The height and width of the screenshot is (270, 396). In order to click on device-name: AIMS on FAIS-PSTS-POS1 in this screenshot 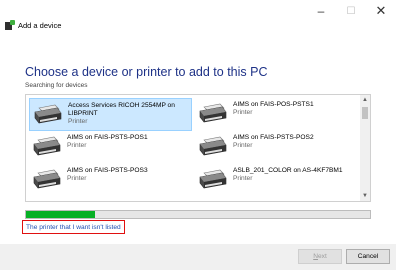, I will do `click(107, 137)`.